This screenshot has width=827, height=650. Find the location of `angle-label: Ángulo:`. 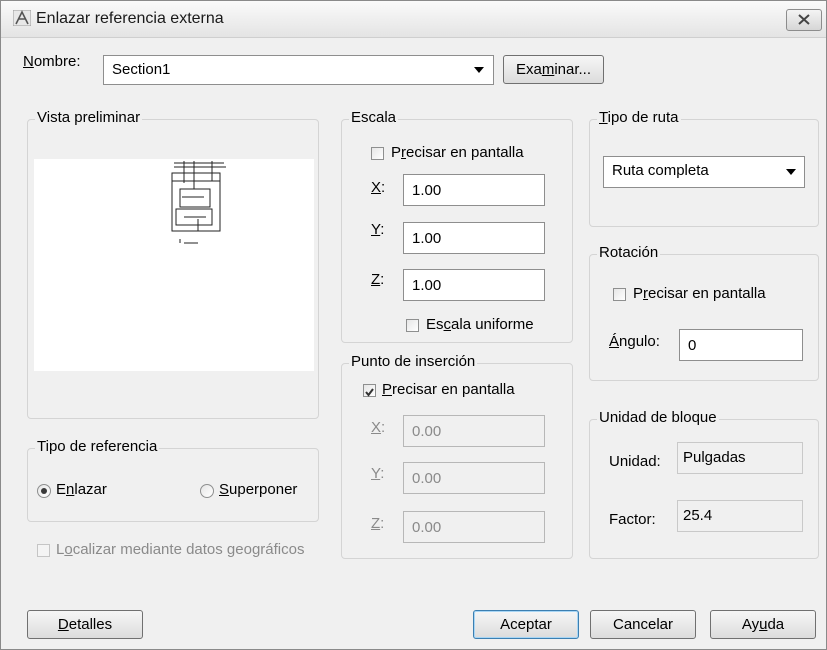

angle-label: Ángulo: is located at coordinates (634, 341).